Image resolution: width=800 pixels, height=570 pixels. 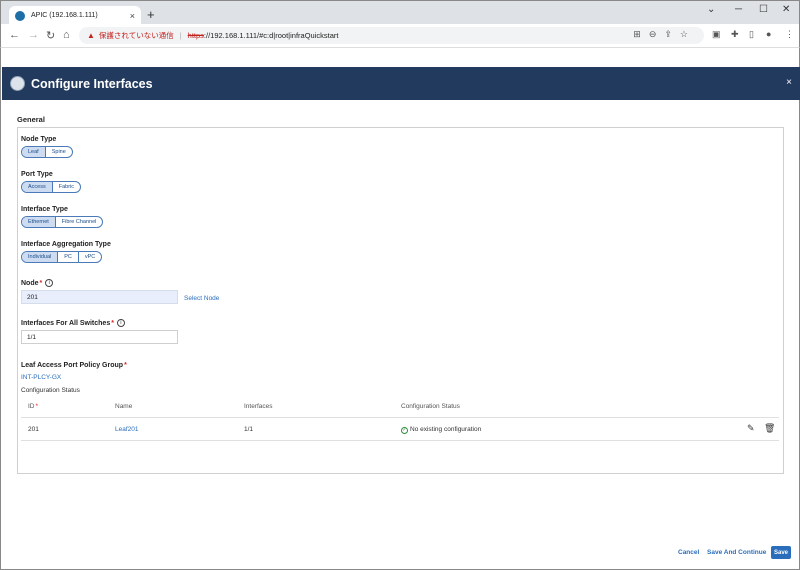 I want to click on column-header-id: ID*, so click(x=33, y=406).